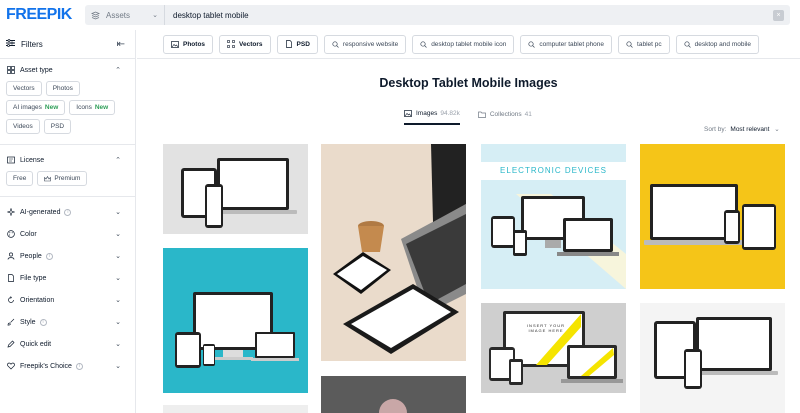  Describe the element at coordinates (95, 15) in the screenshot. I see `assets-icon` at that location.